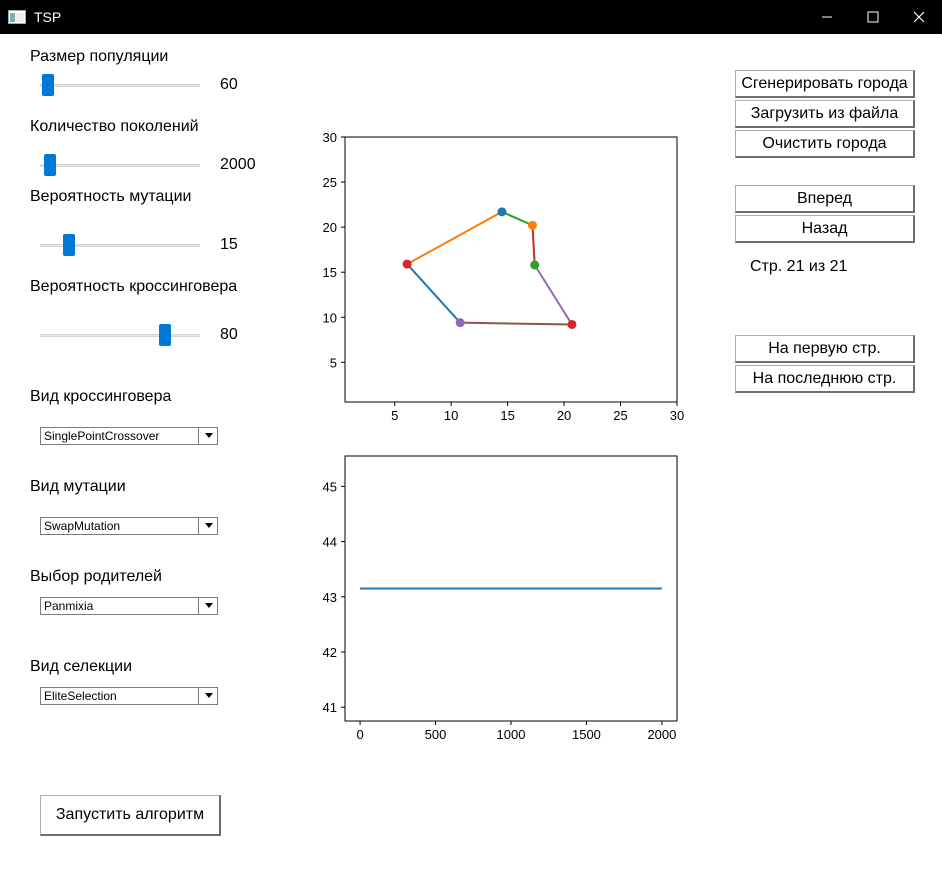 Image resolution: width=942 pixels, height=888 pixels. What do you see at coordinates (359, 734) in the screenshot?
I see `x-tick-label: 0` at bounding box center [359, 734].